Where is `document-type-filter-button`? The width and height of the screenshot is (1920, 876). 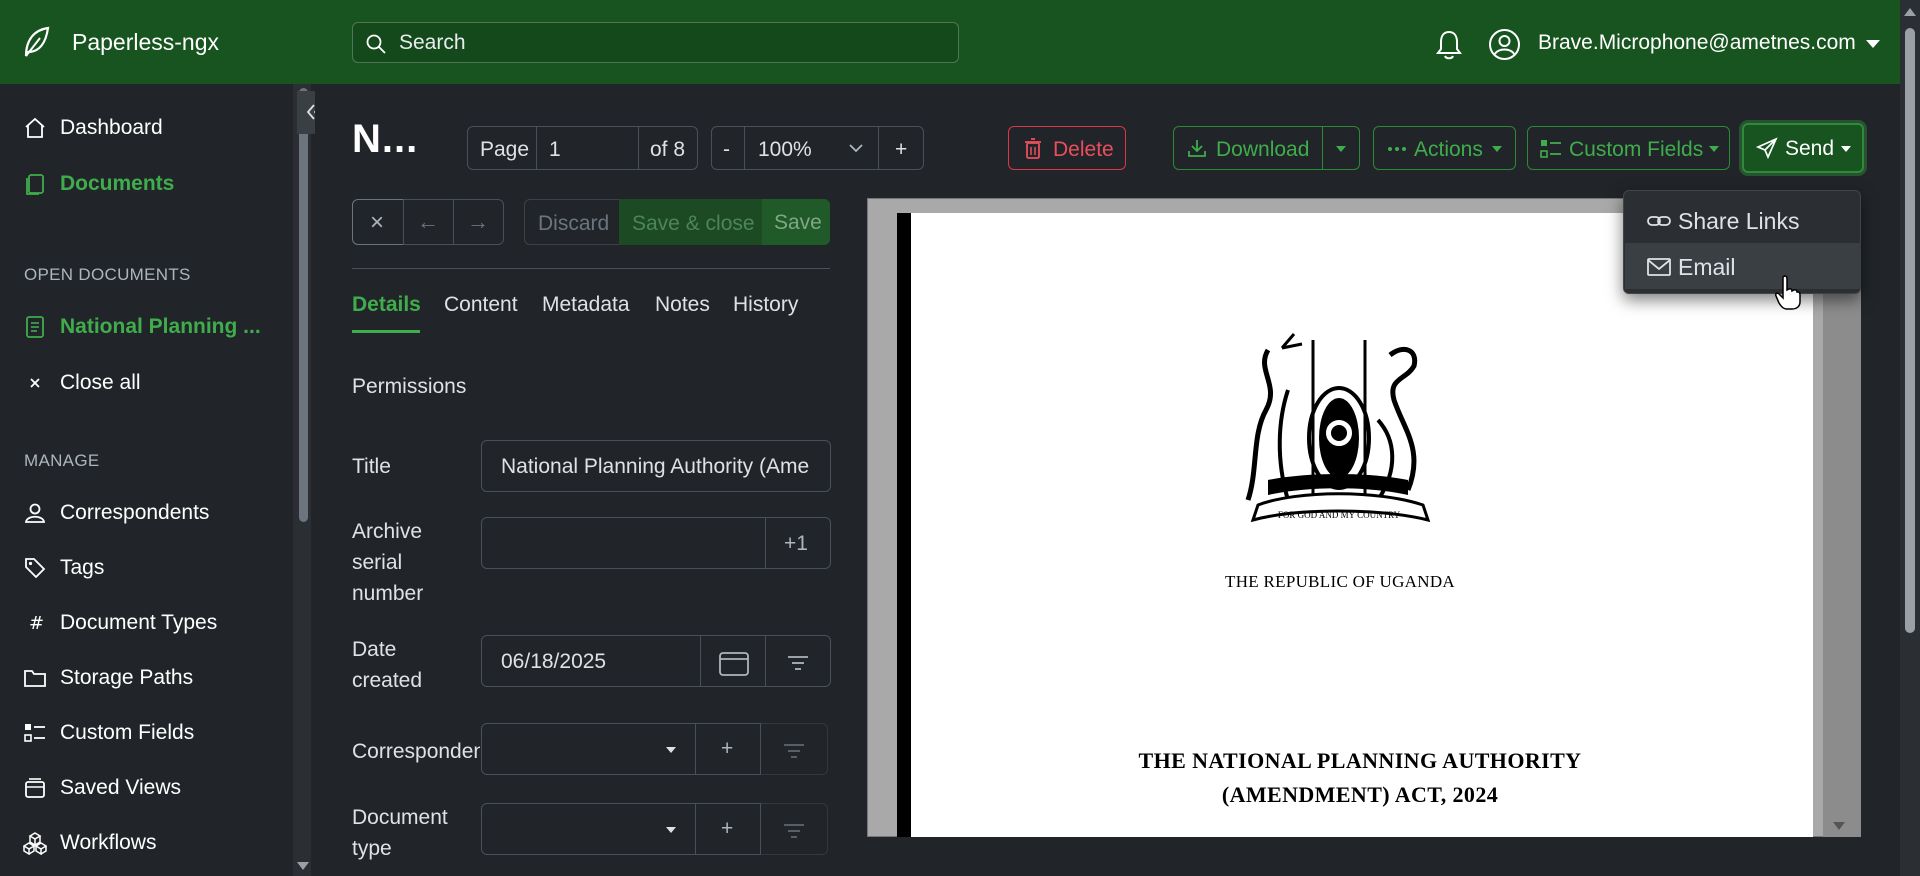
document-type-filter-button is located at coordinates (794, 829).